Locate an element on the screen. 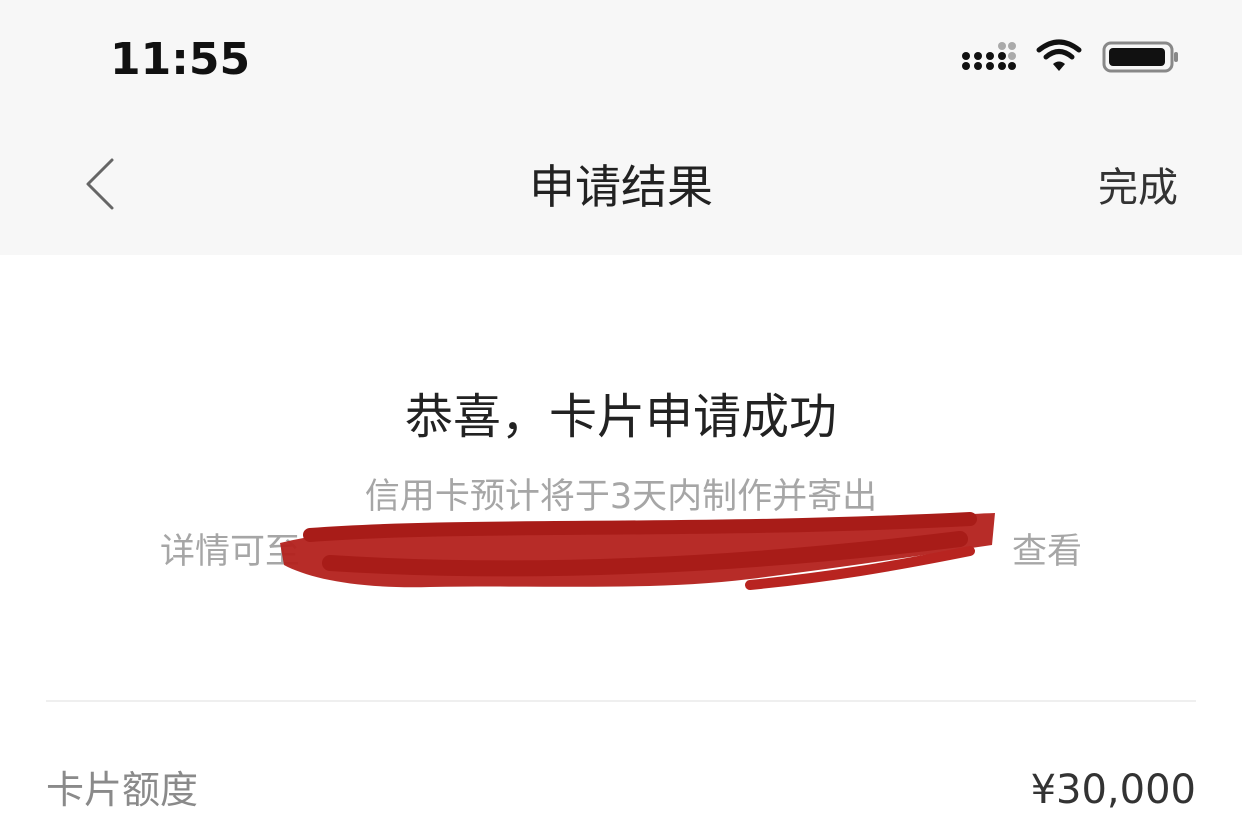 The width and height of the screenshot is (1242, 837). status-time: 11:55 is located at coordinates (180, 59).